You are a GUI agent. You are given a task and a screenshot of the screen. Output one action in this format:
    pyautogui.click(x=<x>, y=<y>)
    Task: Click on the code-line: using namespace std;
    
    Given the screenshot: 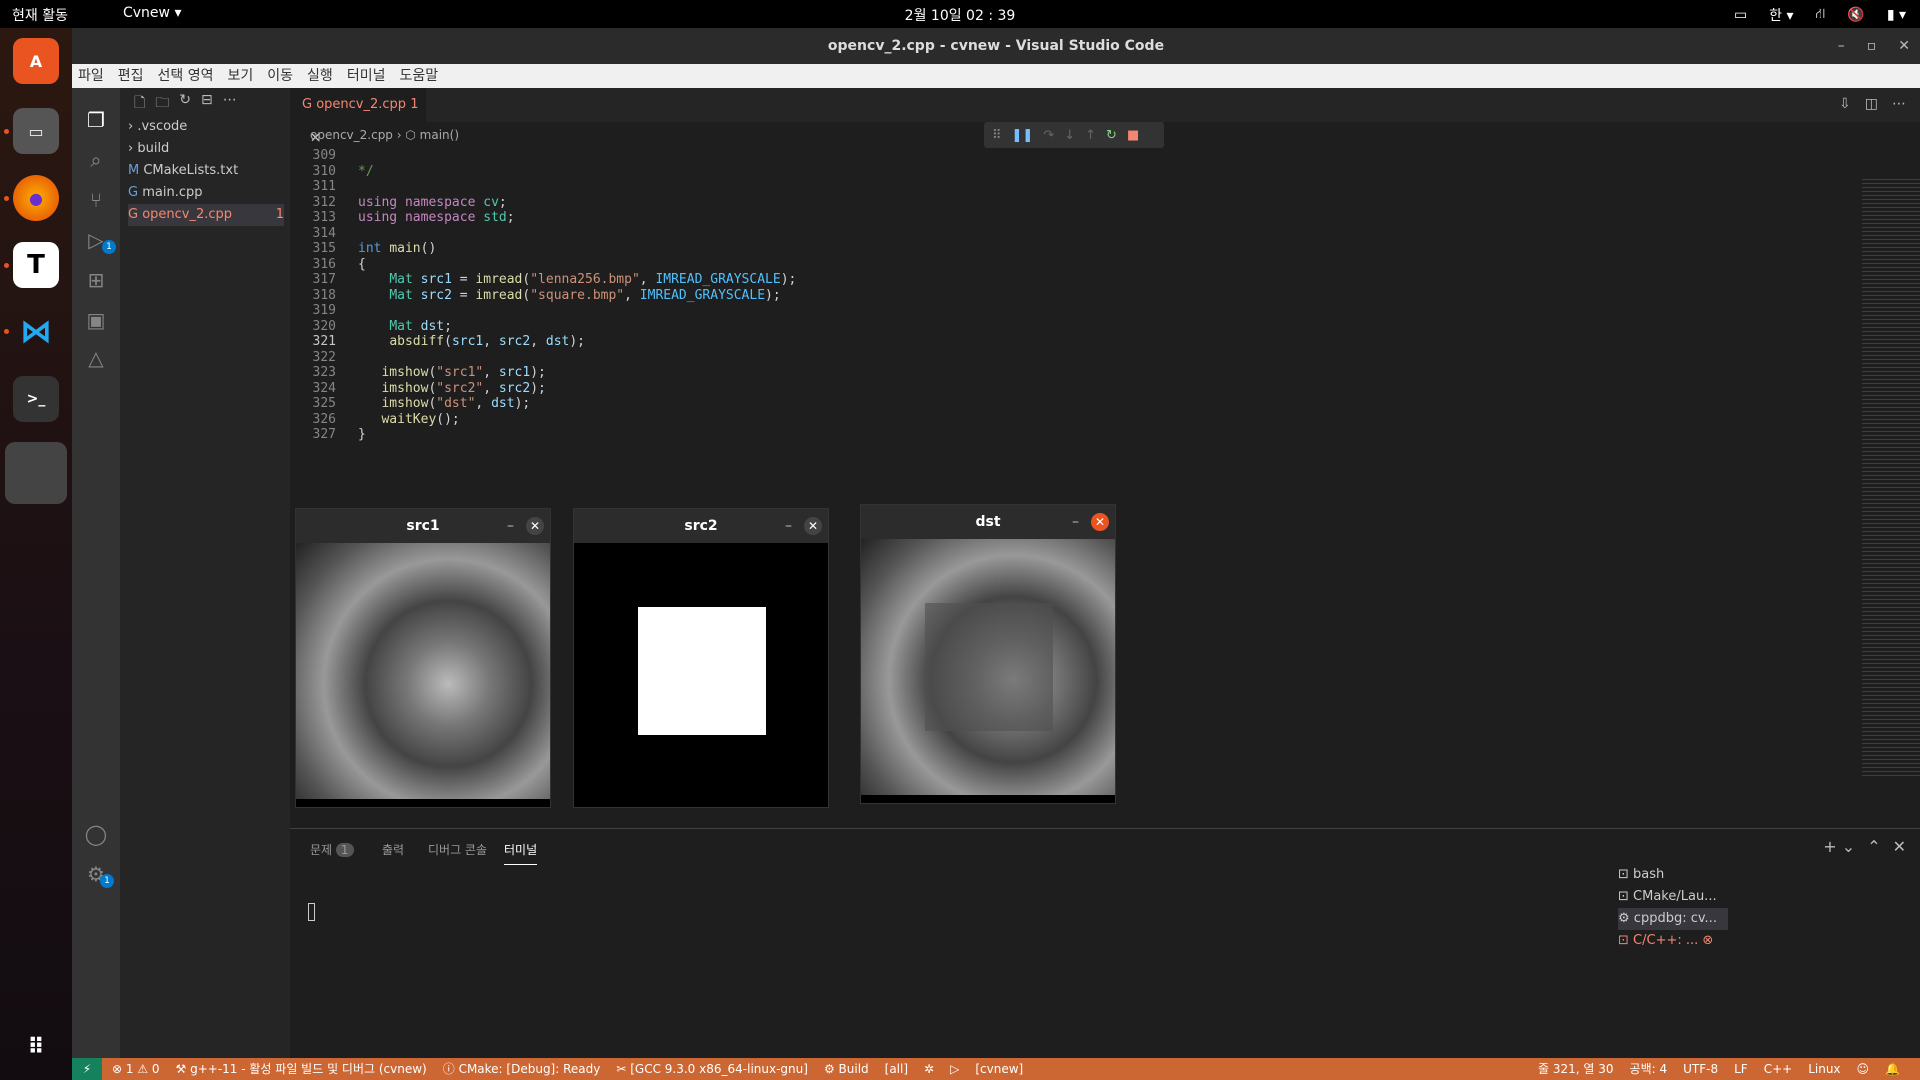 What is the action you would take?
    pyautogui.click(x=436, y=217)
    